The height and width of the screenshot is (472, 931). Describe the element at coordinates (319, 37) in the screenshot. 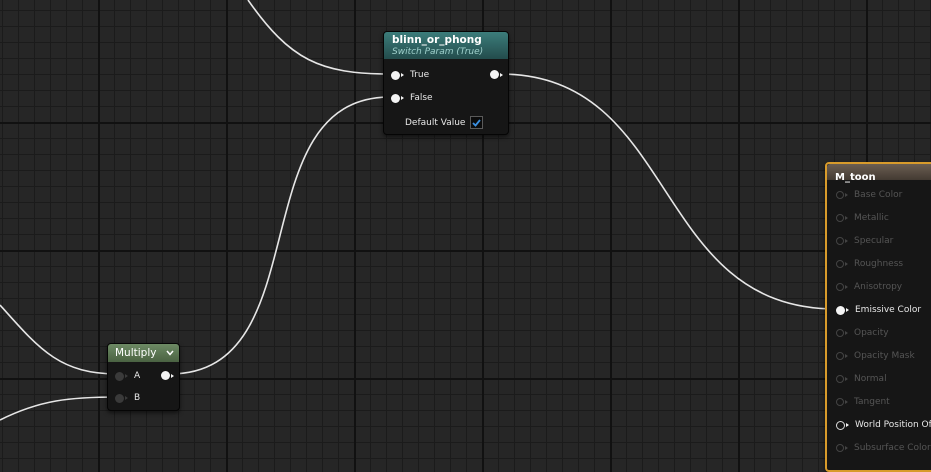

I see `wire-top-to-true` at that location.